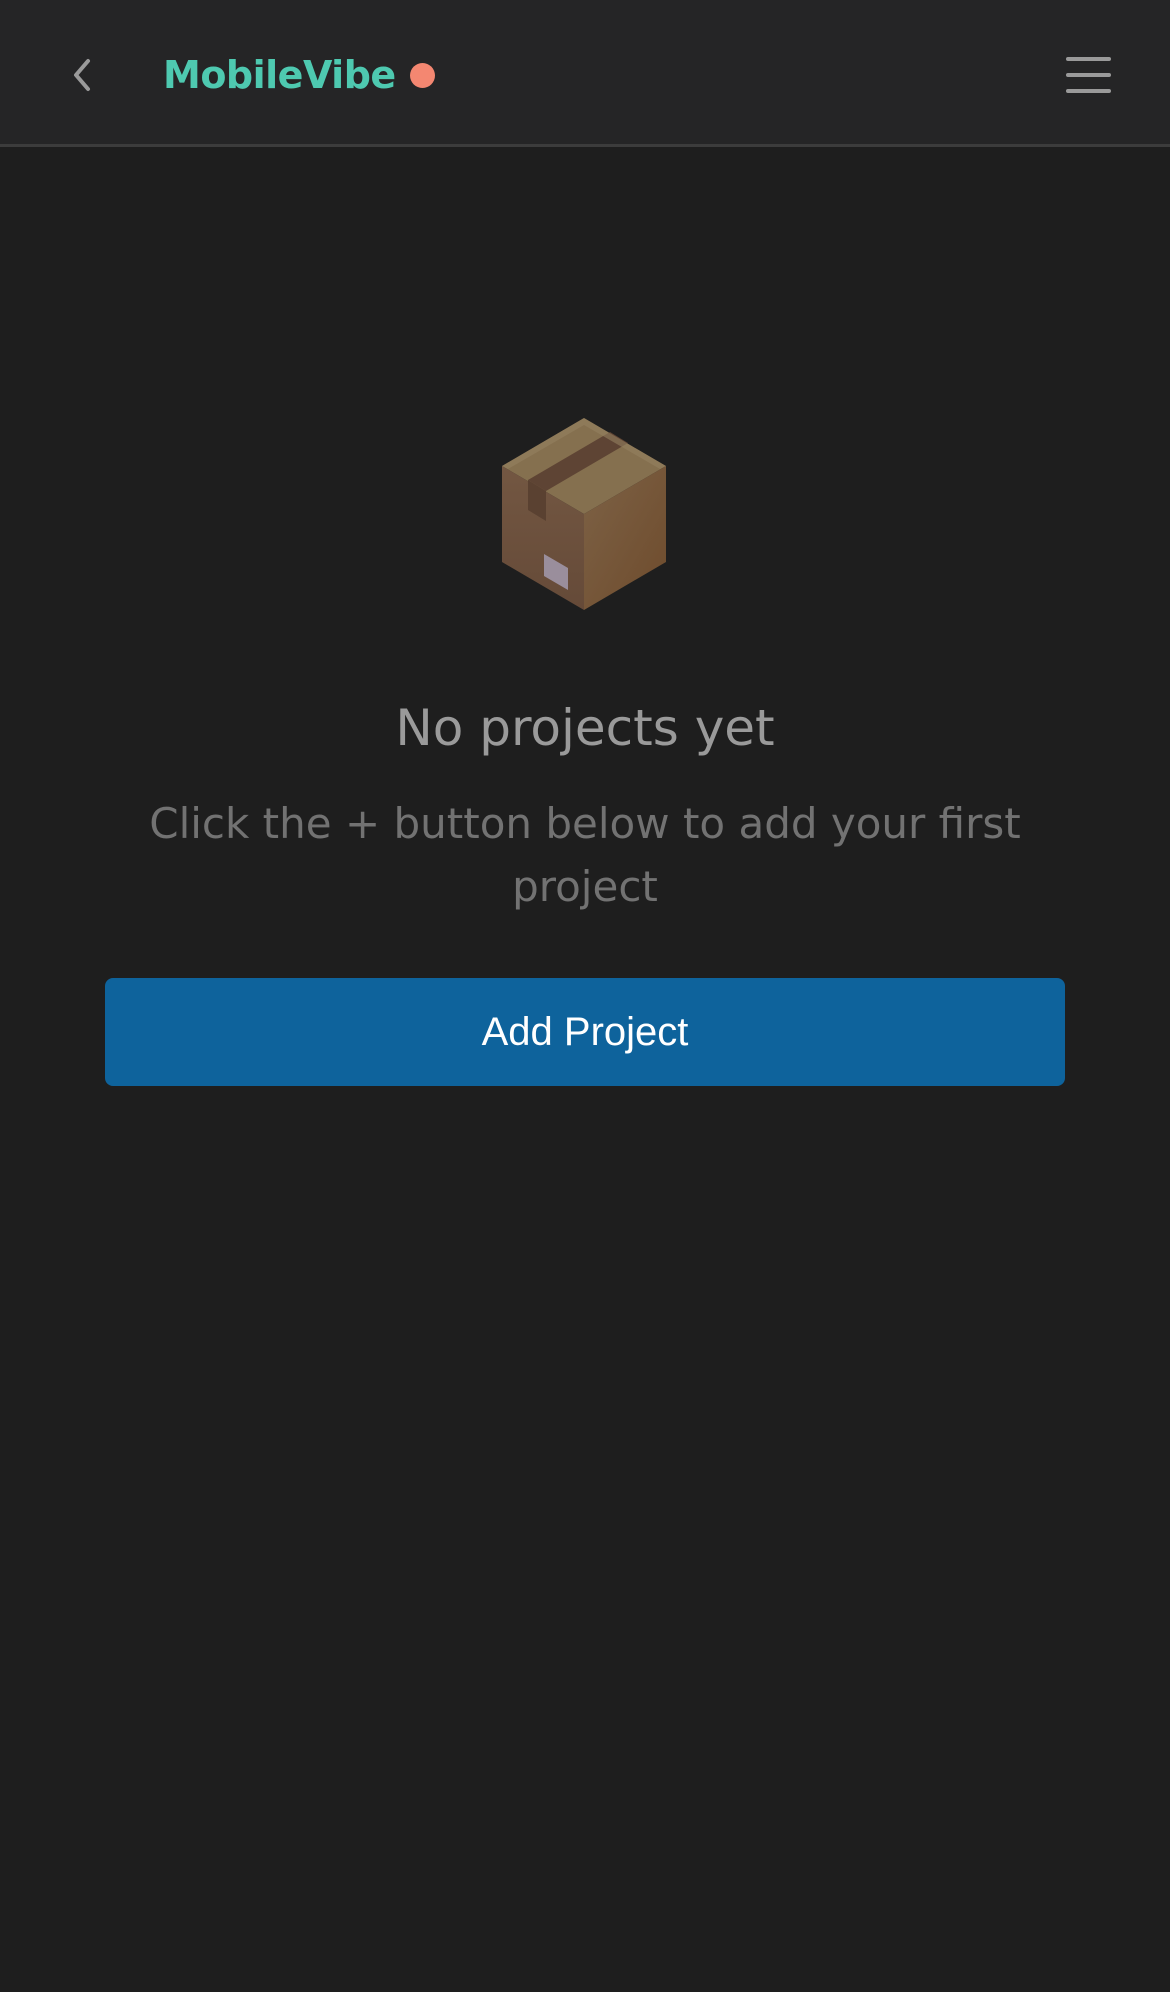  Describe the element at coordinates (585, 1032) in the screenshot. I see `add-project-button: Add Project` at that location.